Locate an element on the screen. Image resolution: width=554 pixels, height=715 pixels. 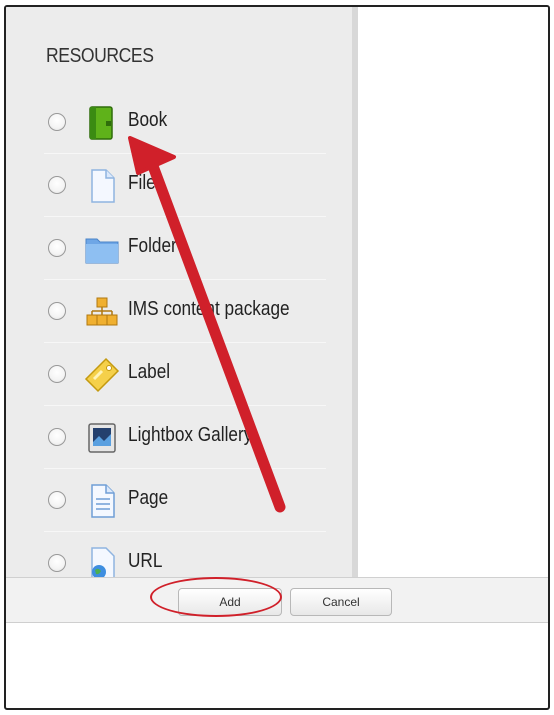
resource-item-folder: Folder is located at coordinates (185, 248).